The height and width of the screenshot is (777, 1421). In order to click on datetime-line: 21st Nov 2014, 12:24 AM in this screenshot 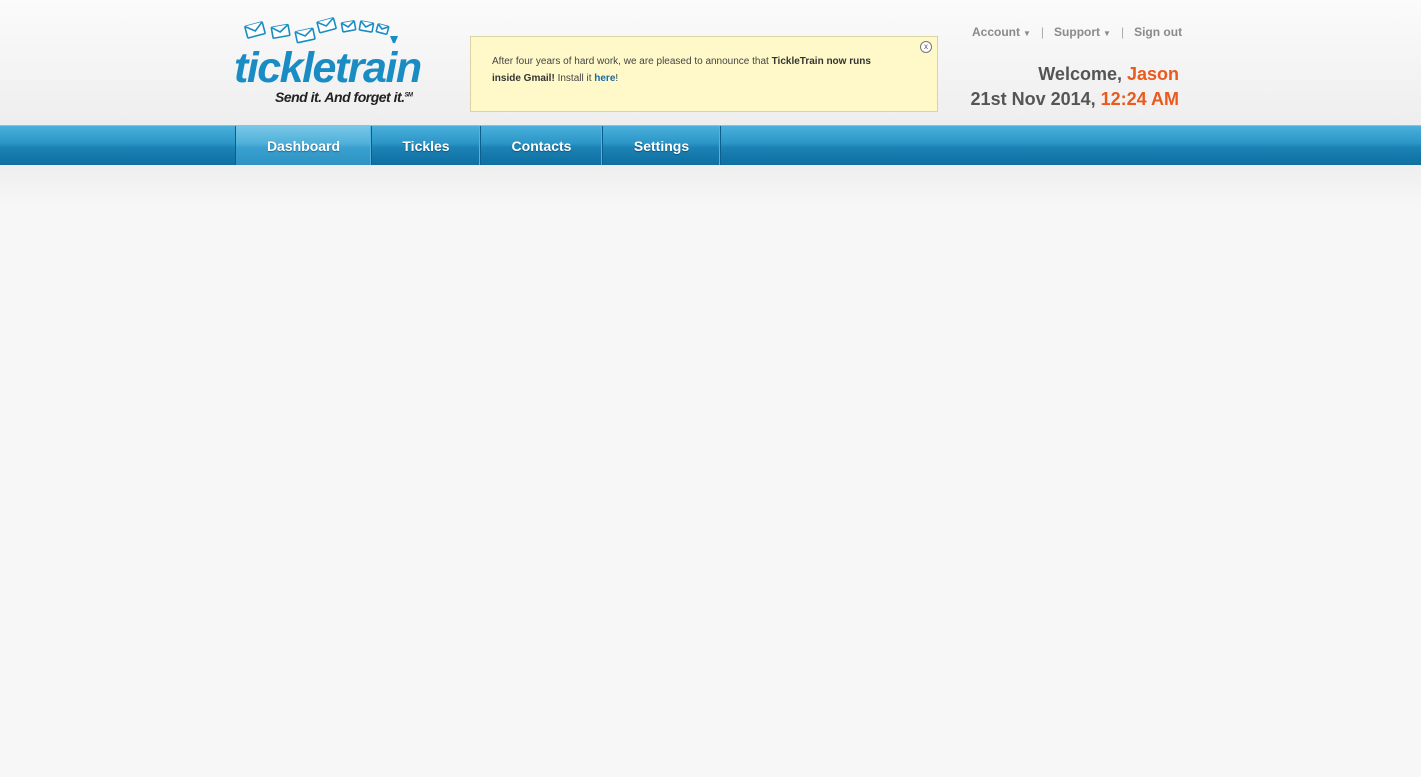, I will do `click(1075, 99)`.